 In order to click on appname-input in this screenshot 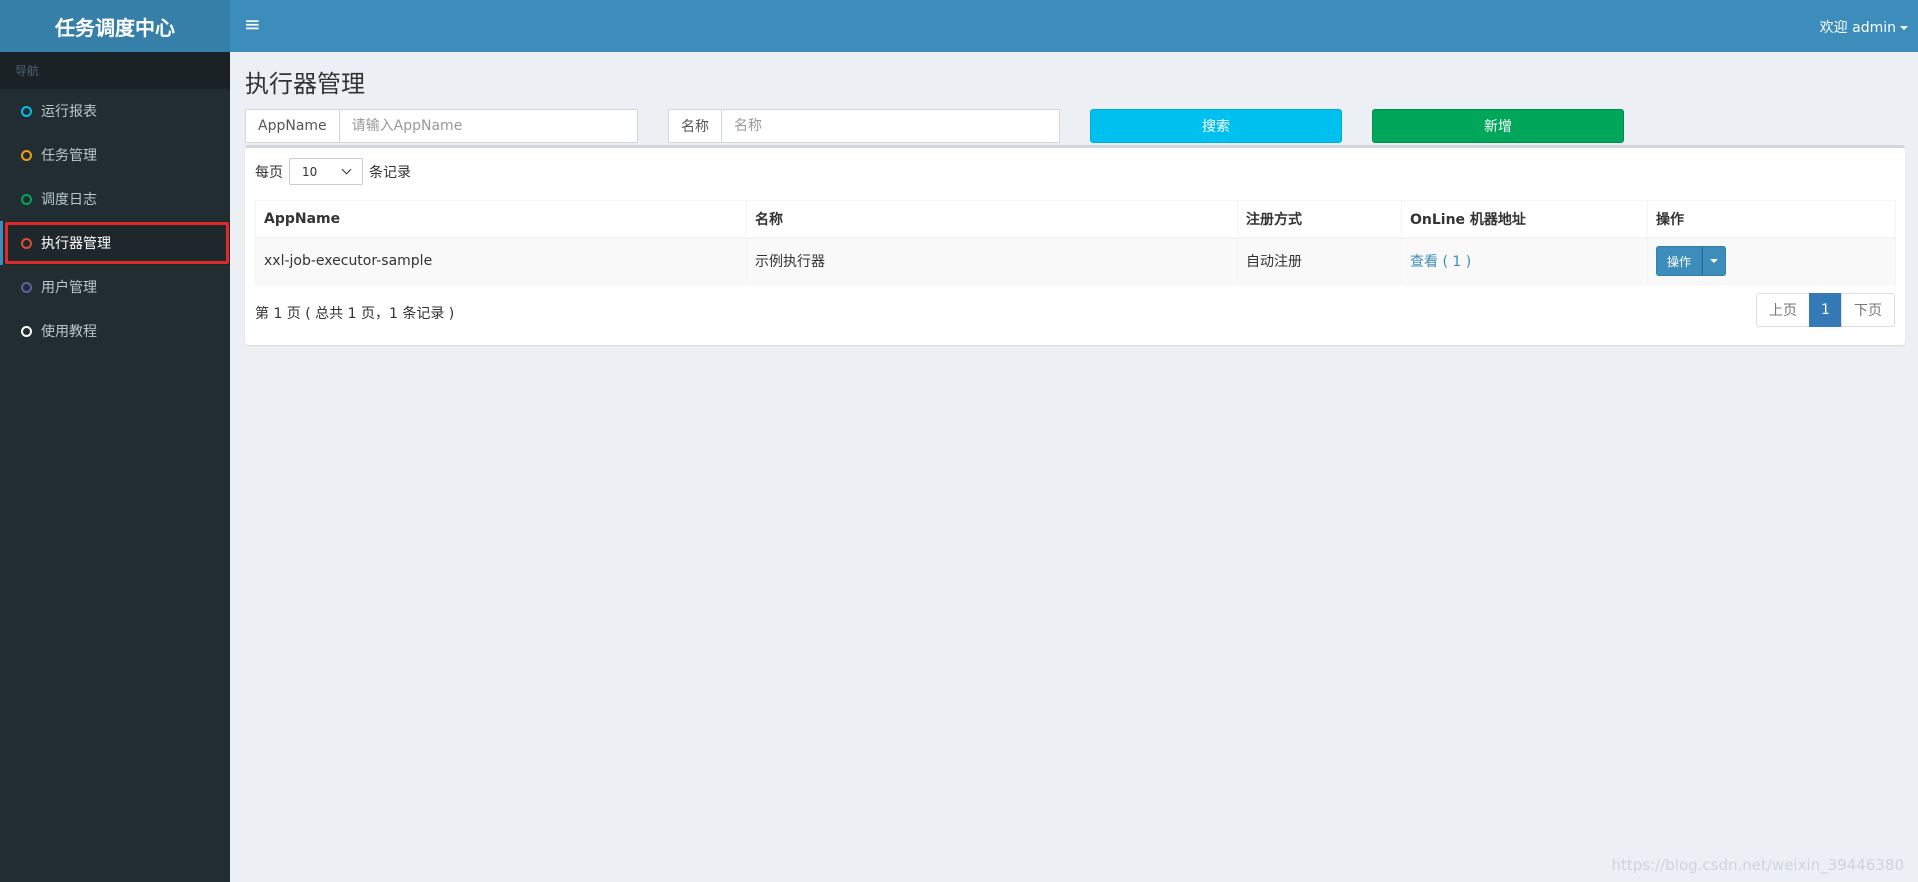, I will do `click(488, 126)`.